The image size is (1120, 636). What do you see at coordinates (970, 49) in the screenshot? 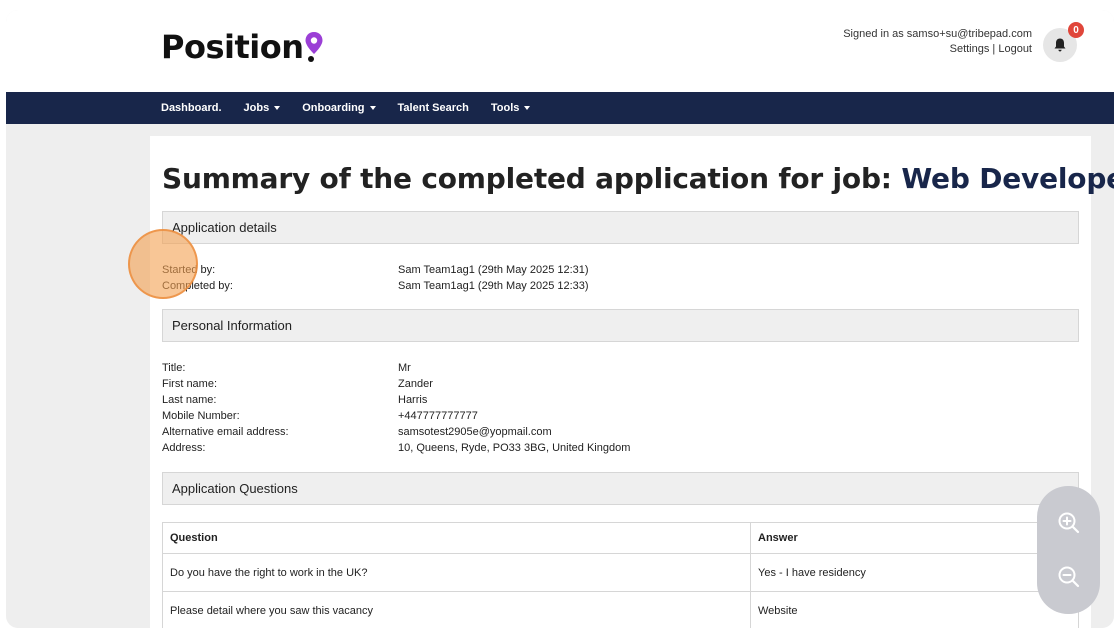
I see `settings-link: Settings` at bounding box center [970, 49].